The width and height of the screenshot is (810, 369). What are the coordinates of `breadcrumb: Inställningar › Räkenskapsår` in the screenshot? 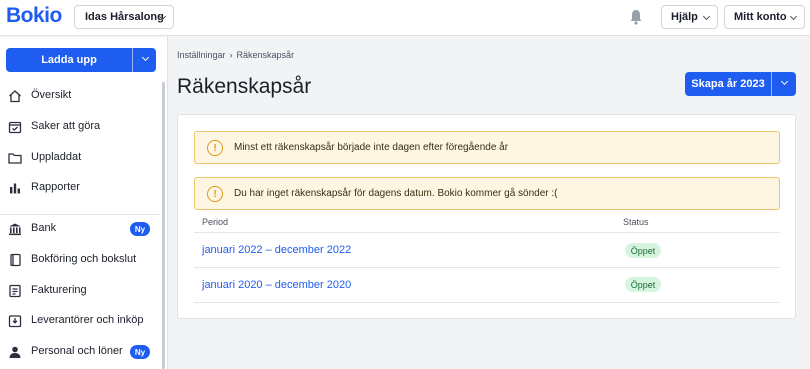 It's located at (235, 55).